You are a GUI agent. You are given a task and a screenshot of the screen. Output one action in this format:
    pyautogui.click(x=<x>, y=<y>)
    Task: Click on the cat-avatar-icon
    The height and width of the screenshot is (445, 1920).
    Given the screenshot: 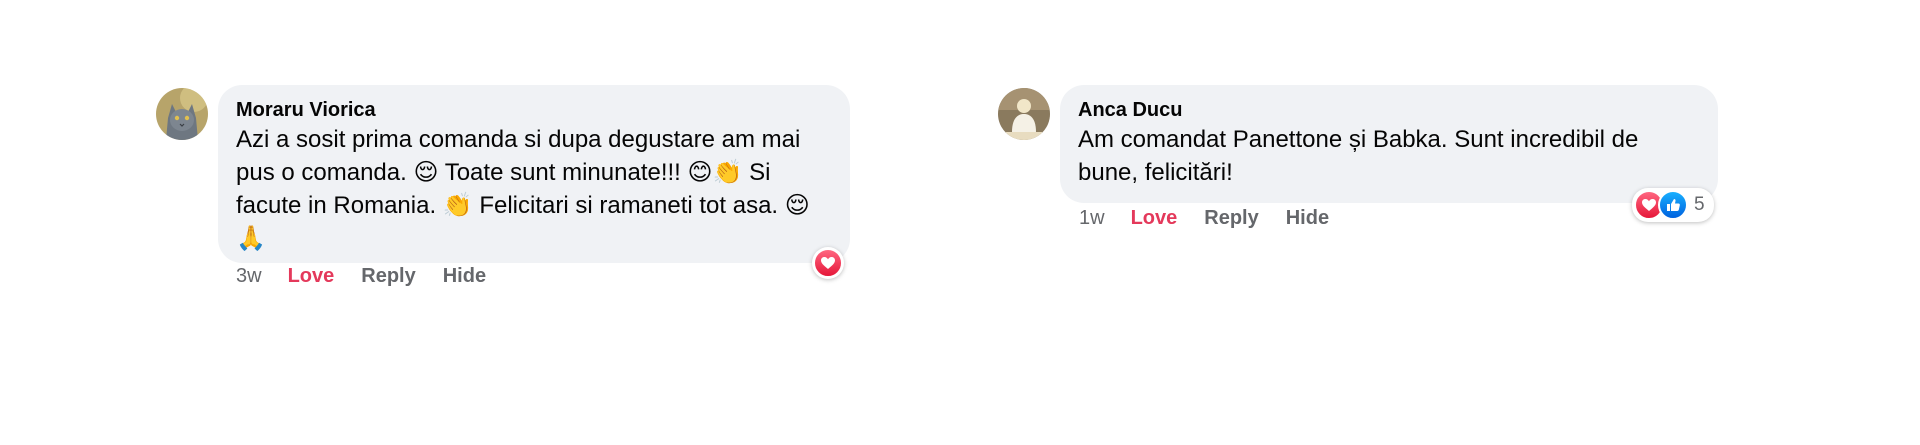 What is the action you would take?
    pyautogui.click(x=182, y=114)
    